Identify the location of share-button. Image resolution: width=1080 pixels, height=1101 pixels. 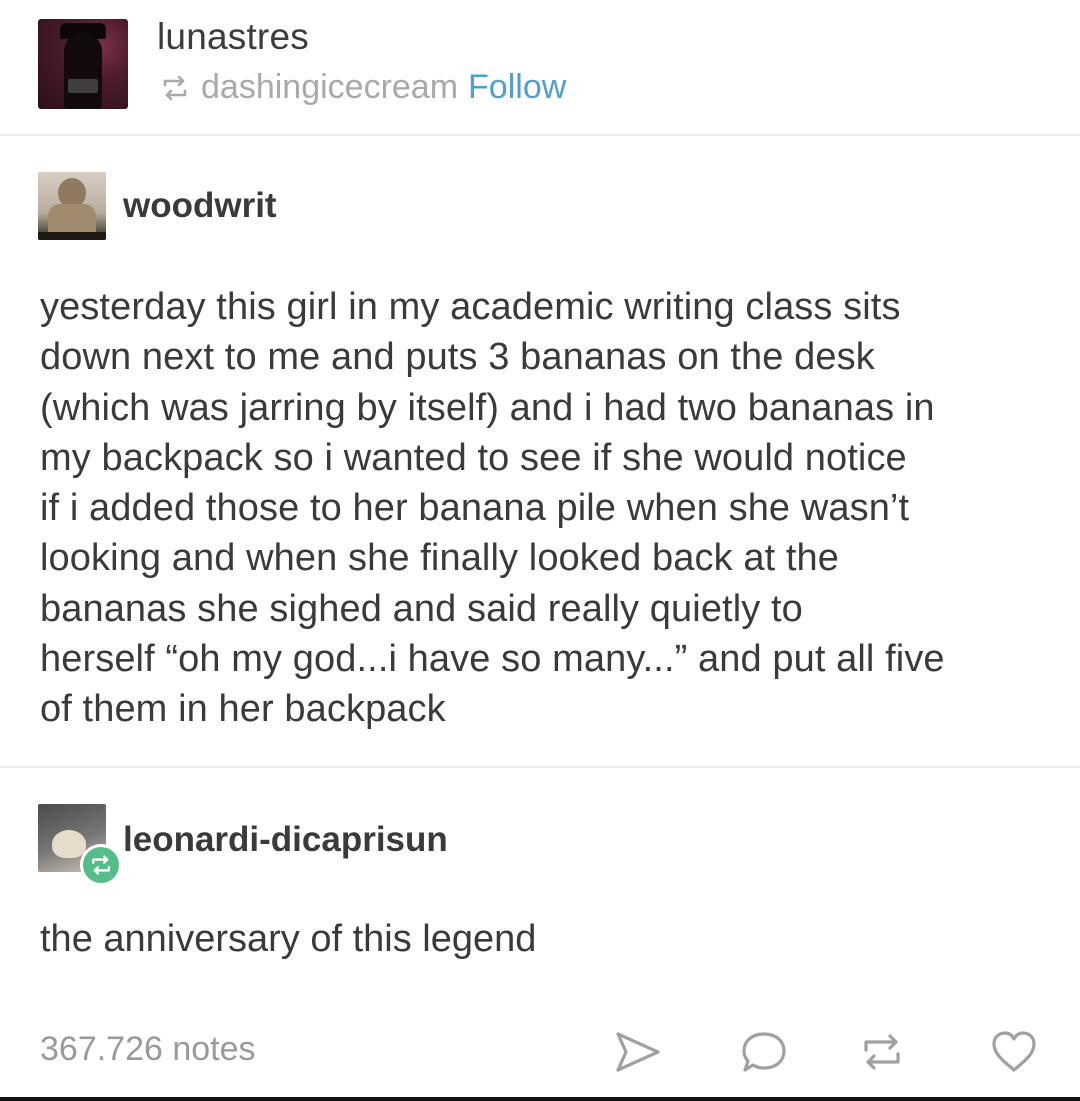
(638, 1052).